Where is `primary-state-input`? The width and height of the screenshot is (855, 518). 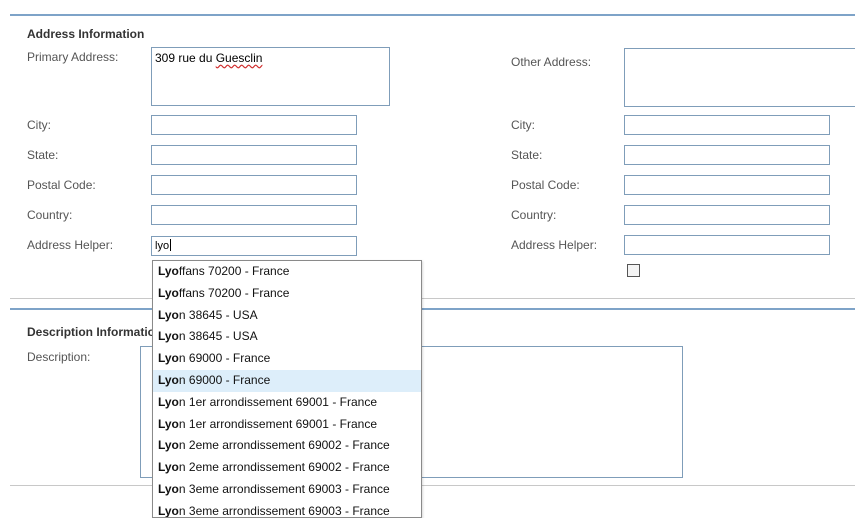 primary-state-input is located at coordinates (254, 155).